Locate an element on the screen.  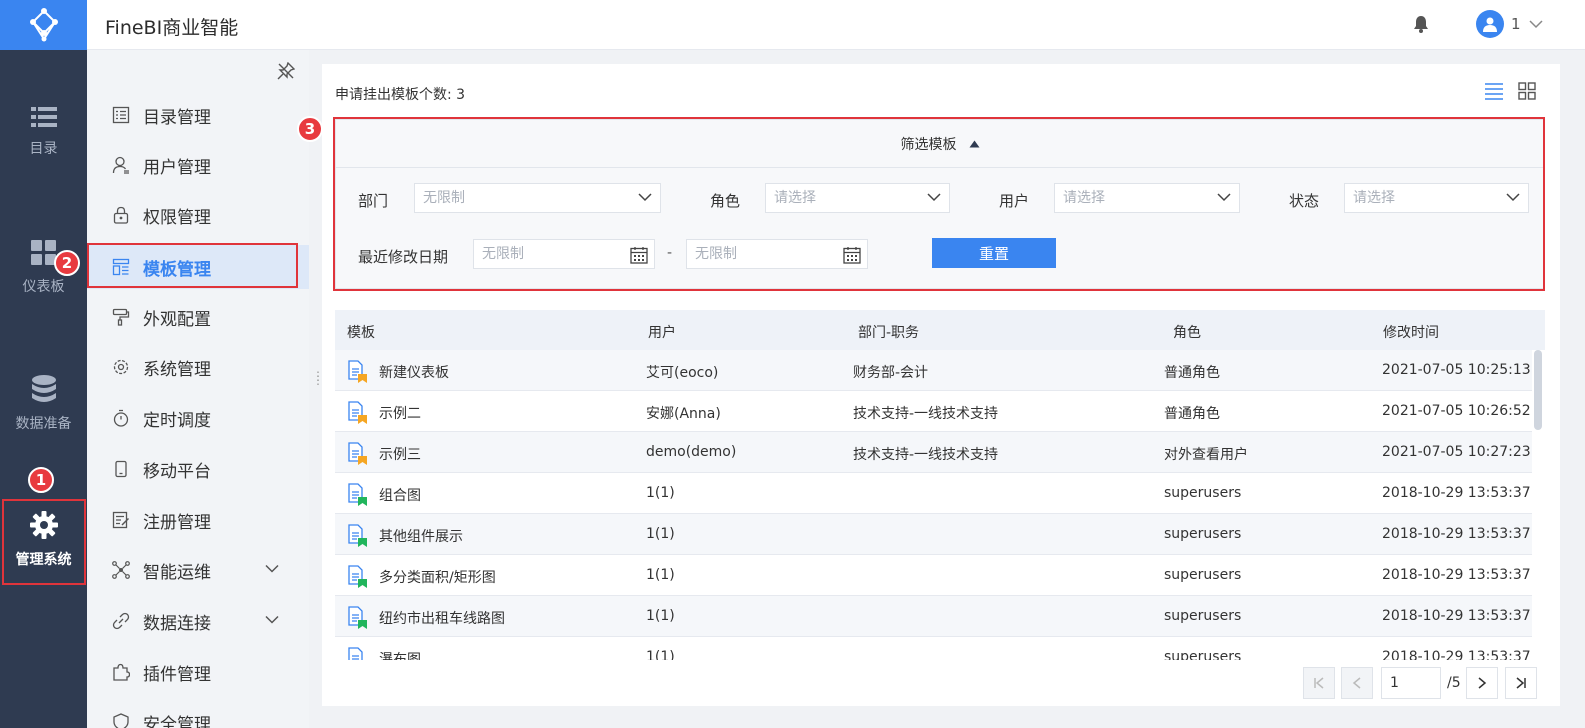
template-dept: 技术支持-一线技术支持 is located at coordinates (926, 414).